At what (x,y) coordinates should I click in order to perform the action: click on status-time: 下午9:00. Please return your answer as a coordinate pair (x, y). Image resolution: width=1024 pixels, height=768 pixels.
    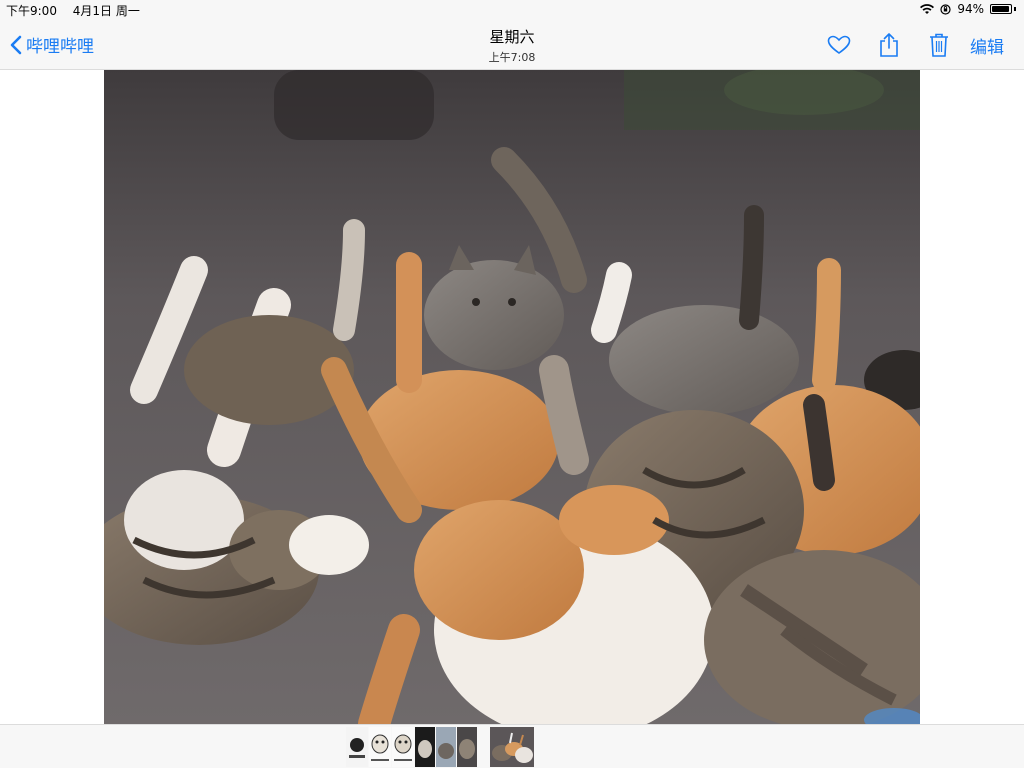
    Looking at the image, I should click on (31, 11).